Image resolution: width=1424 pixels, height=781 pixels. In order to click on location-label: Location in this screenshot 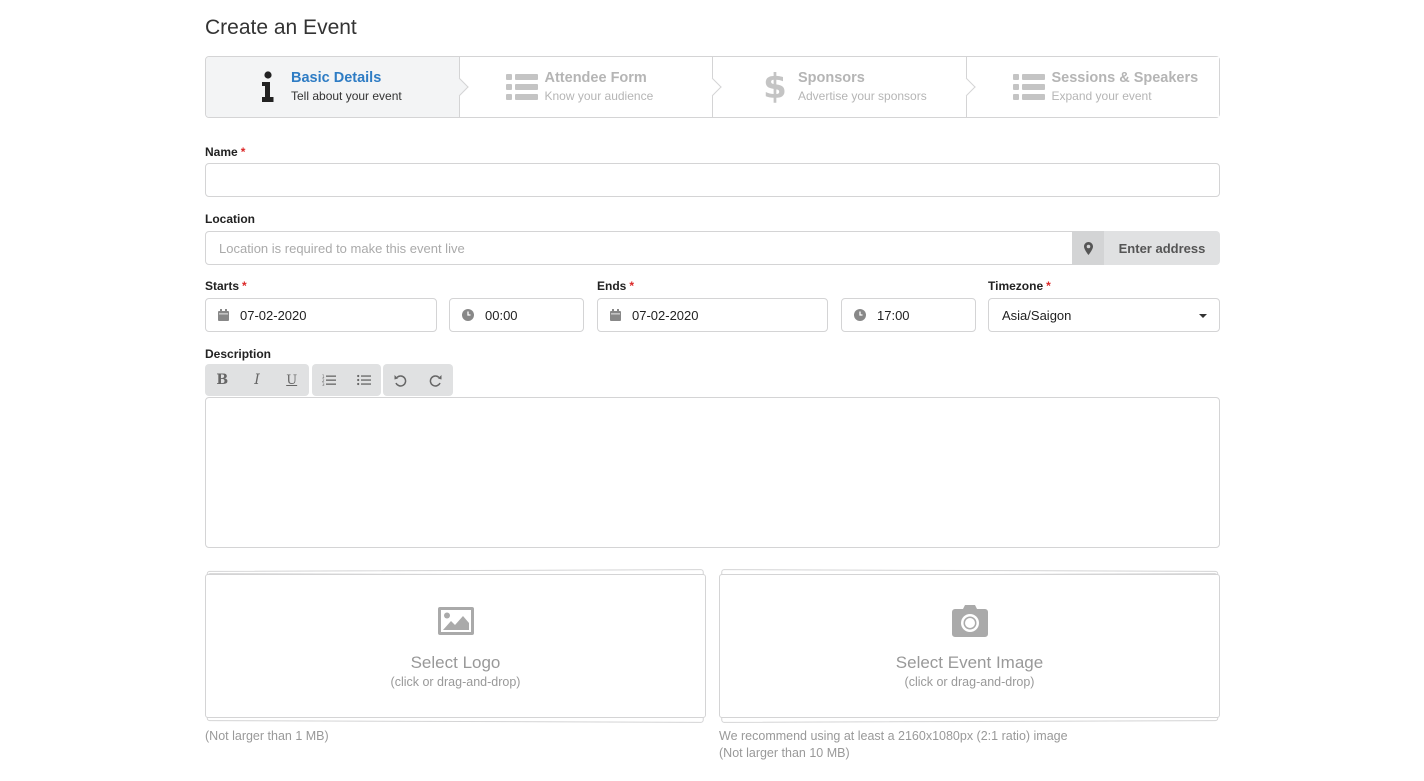, I will do `click(230, 219)`.